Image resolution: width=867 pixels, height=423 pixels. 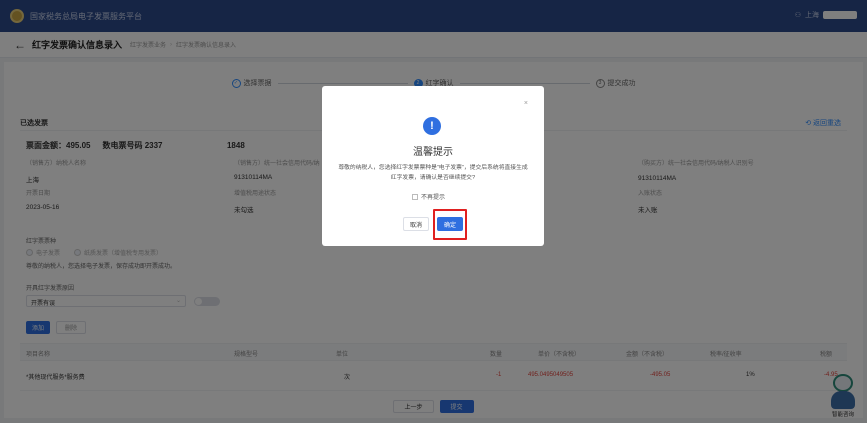 I want to click on exclamation-icon: !, so click(x=432, y=126).